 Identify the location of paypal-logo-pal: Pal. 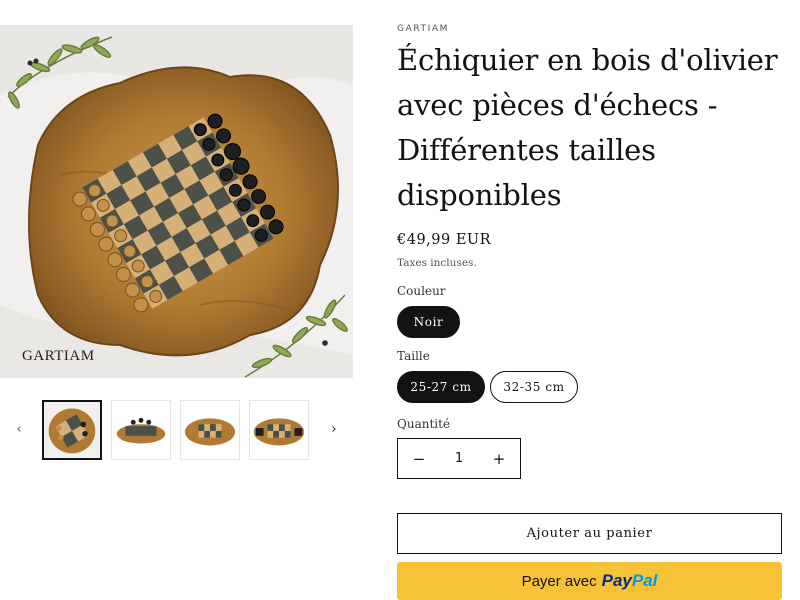
(644, 580).